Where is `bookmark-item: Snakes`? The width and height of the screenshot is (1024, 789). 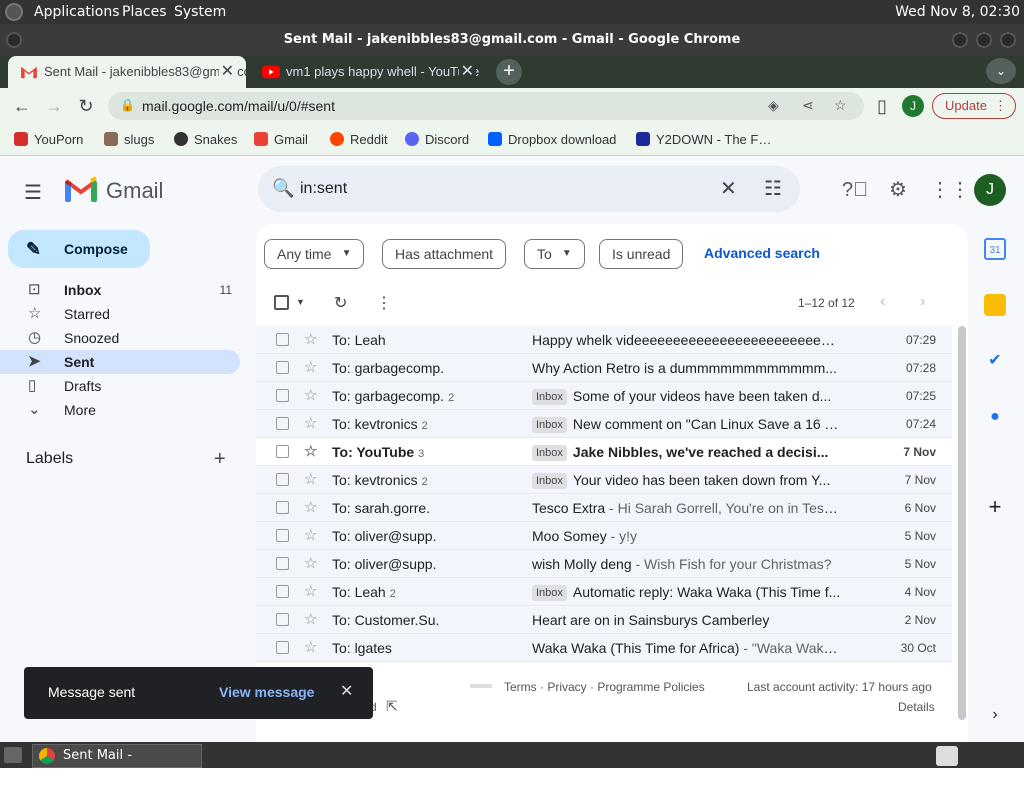
bookmark-item: Snakes is located at coordinates (205, 139).